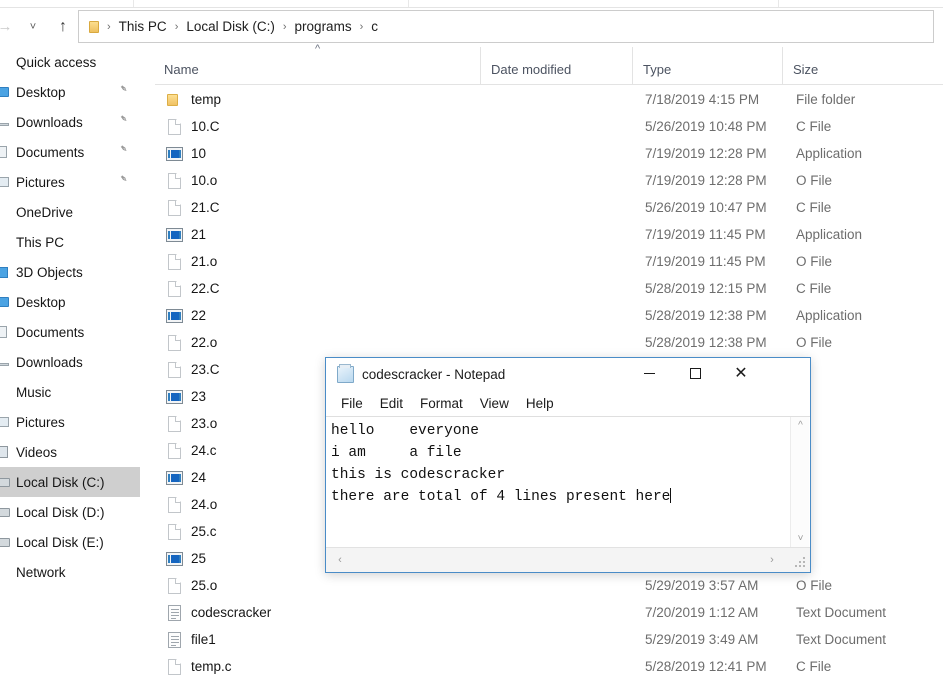 The image size is (943, 688). I want to click on file-name-cell: codescracker, so click(217, 612).